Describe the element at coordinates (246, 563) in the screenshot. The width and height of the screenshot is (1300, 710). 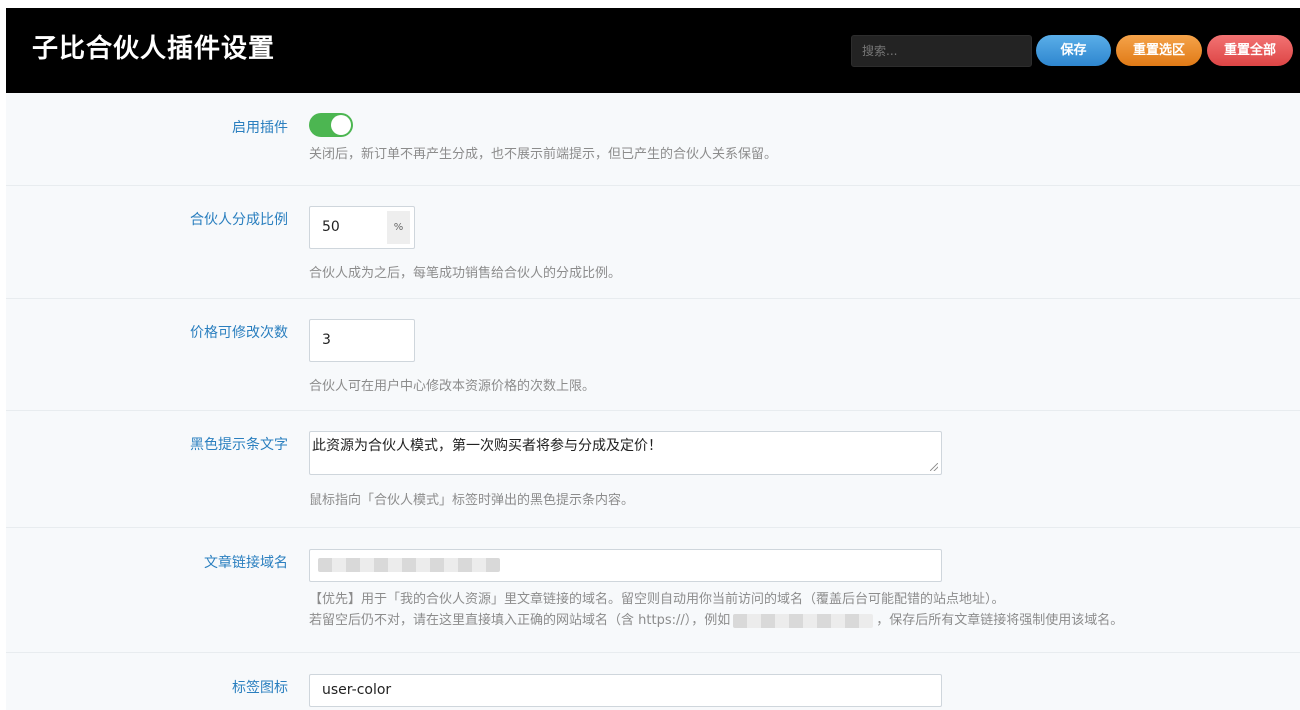
I see `article-domain-label: 文章链接域名` at that location.